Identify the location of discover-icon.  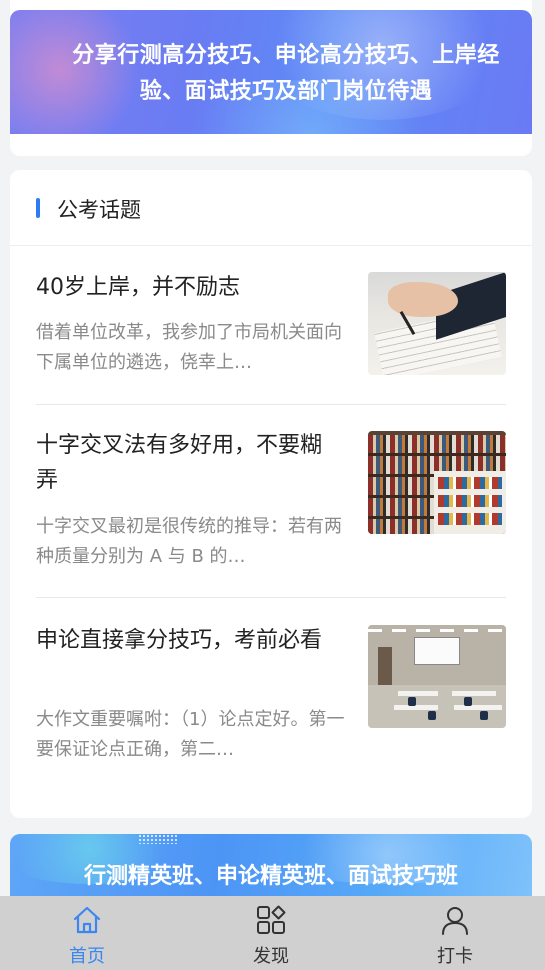
(271, 919).